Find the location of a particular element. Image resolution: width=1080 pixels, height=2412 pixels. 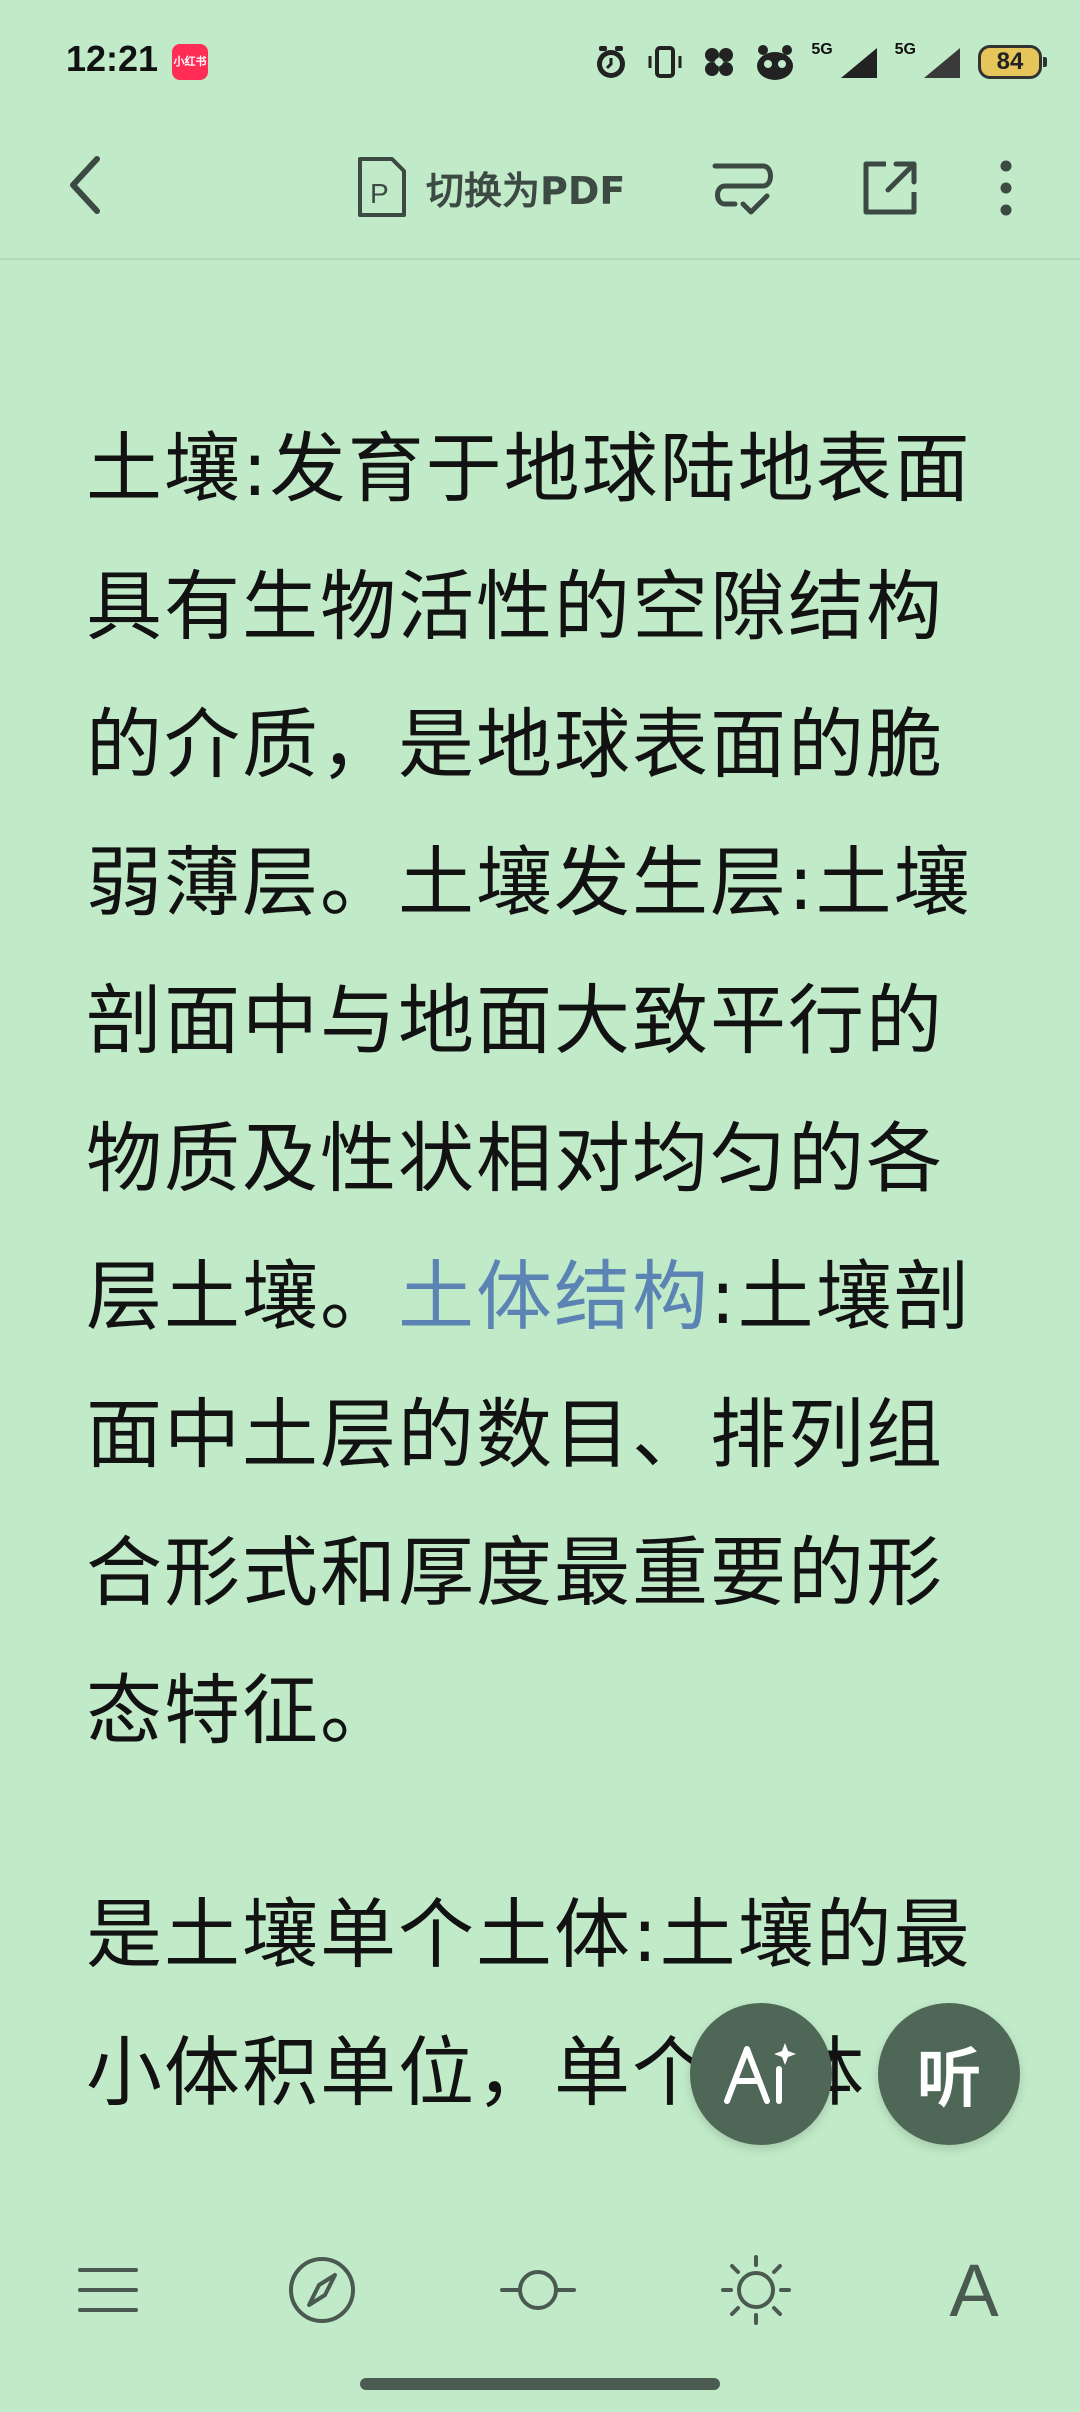

listen-button: 听 is located at coordinates (949, 2074).